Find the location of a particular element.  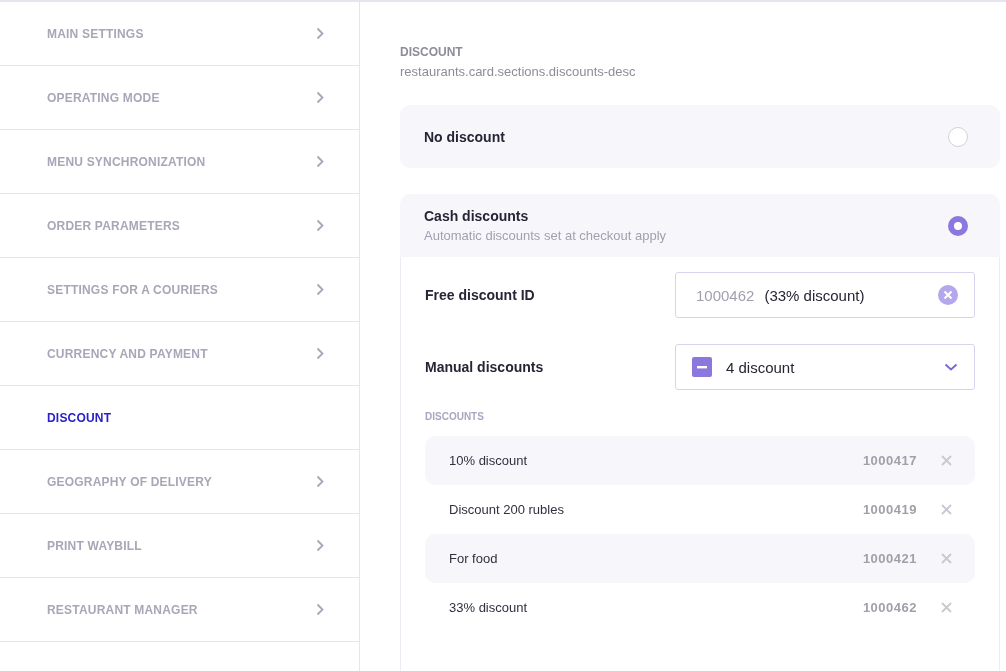

clear-icon is located at coordinates (948, 295).